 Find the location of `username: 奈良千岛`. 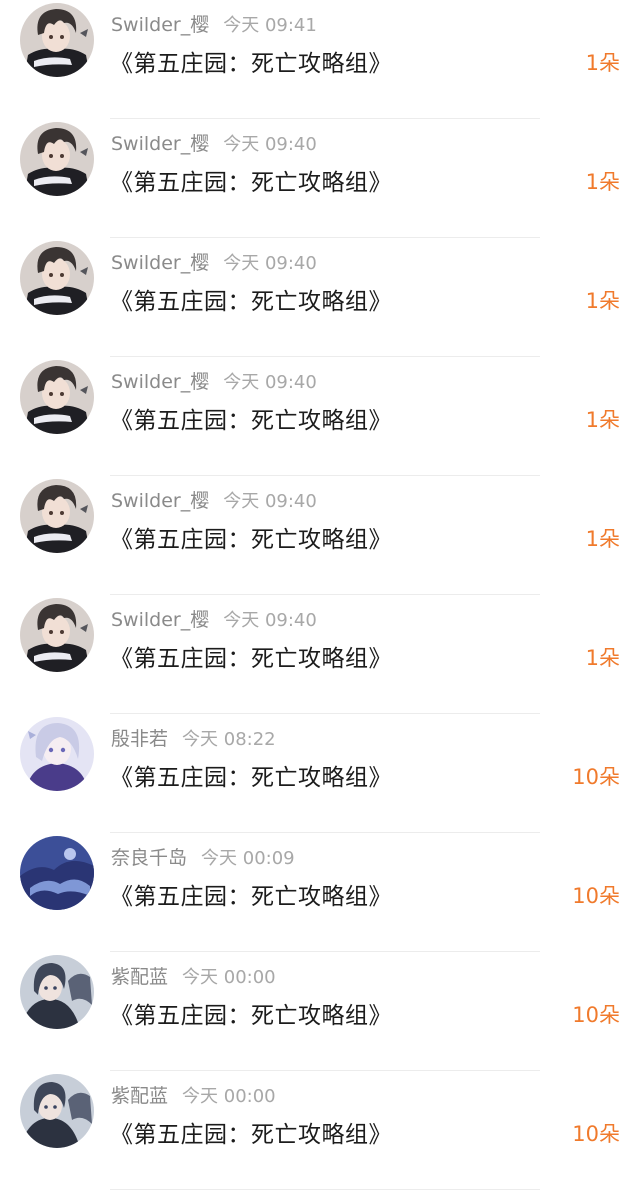

username: 奈良千岛 is located at coordinates (149, 858).